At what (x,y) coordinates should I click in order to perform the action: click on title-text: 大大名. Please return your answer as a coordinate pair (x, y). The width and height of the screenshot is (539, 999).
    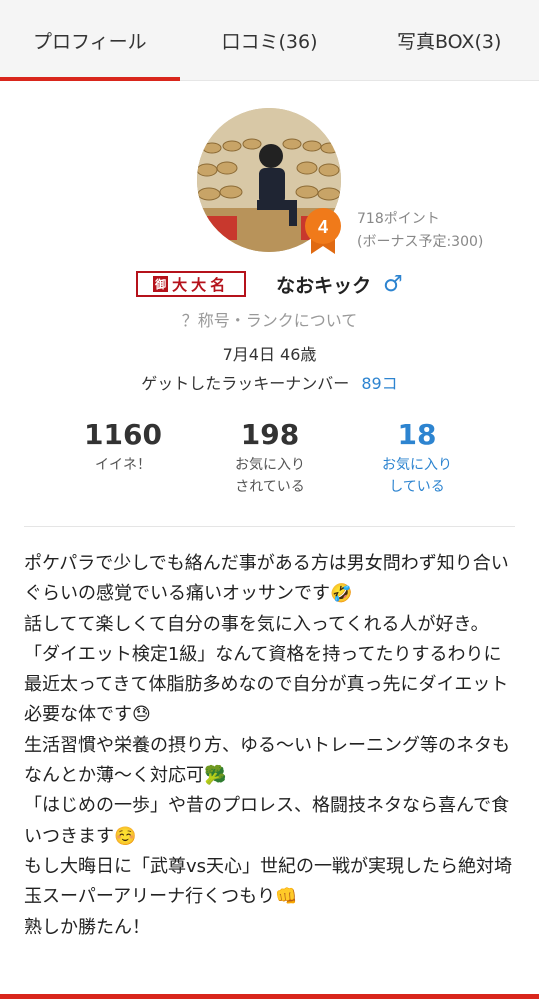
    Looking at the image, I should click on (201, 284).